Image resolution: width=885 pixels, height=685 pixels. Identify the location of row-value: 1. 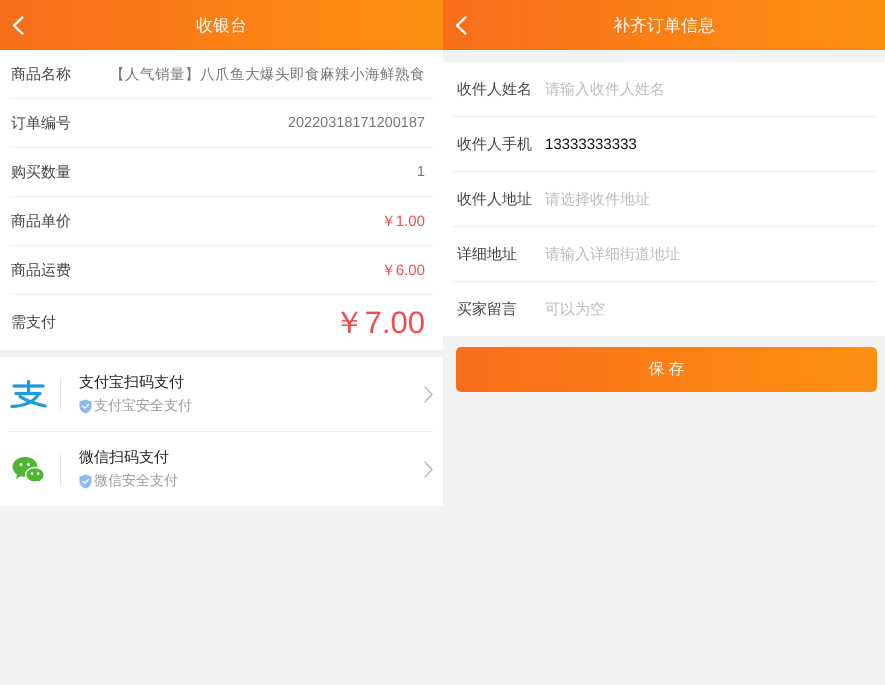
(420, 172).